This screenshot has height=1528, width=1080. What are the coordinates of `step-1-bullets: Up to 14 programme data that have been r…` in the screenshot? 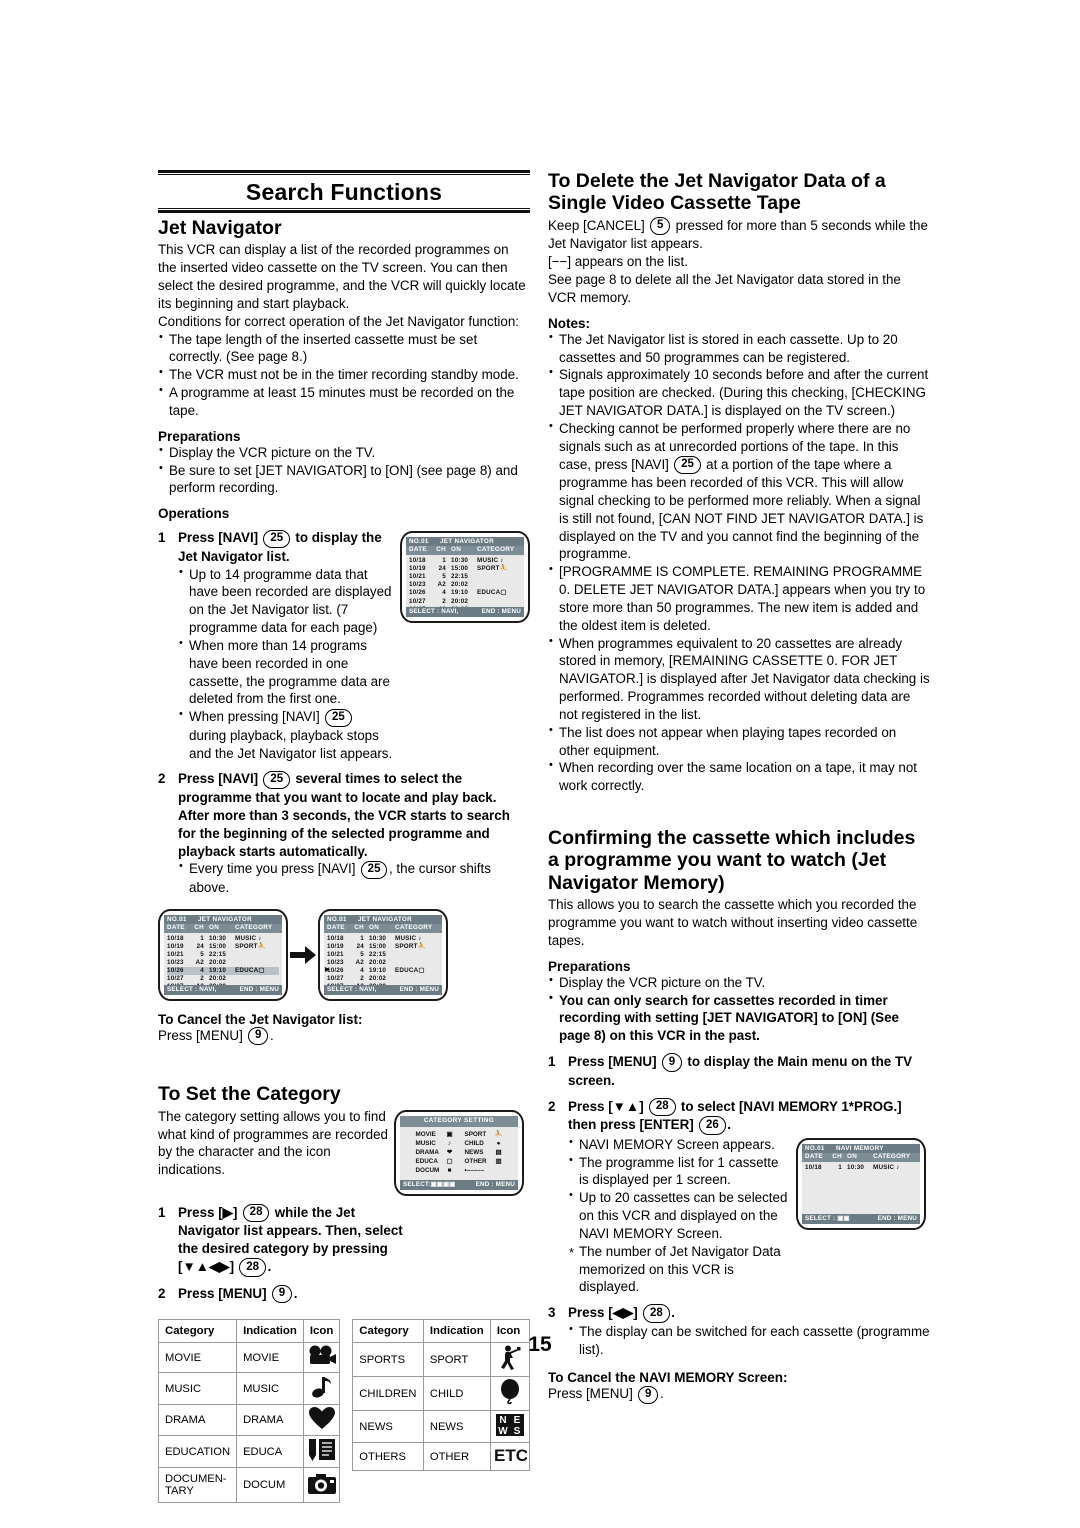 It's located at (286, 664).